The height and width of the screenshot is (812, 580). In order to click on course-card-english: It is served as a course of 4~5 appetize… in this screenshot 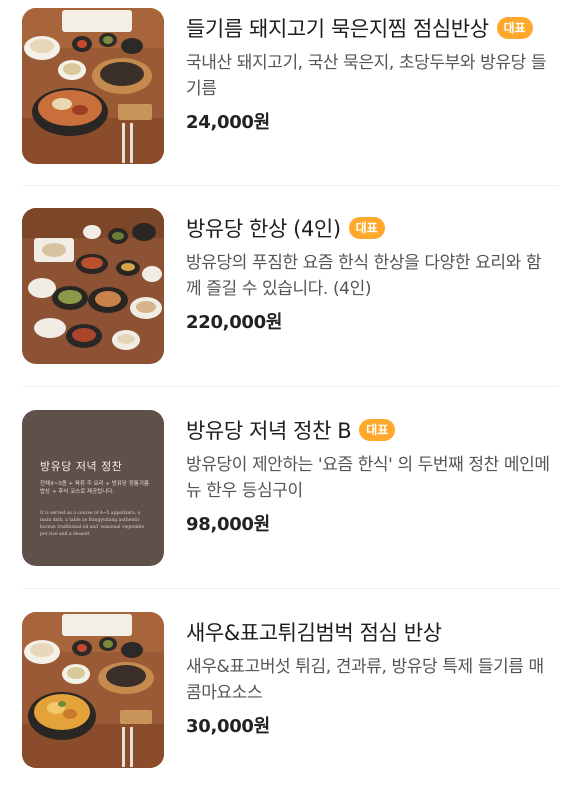, I will do `click(92, 524)`.